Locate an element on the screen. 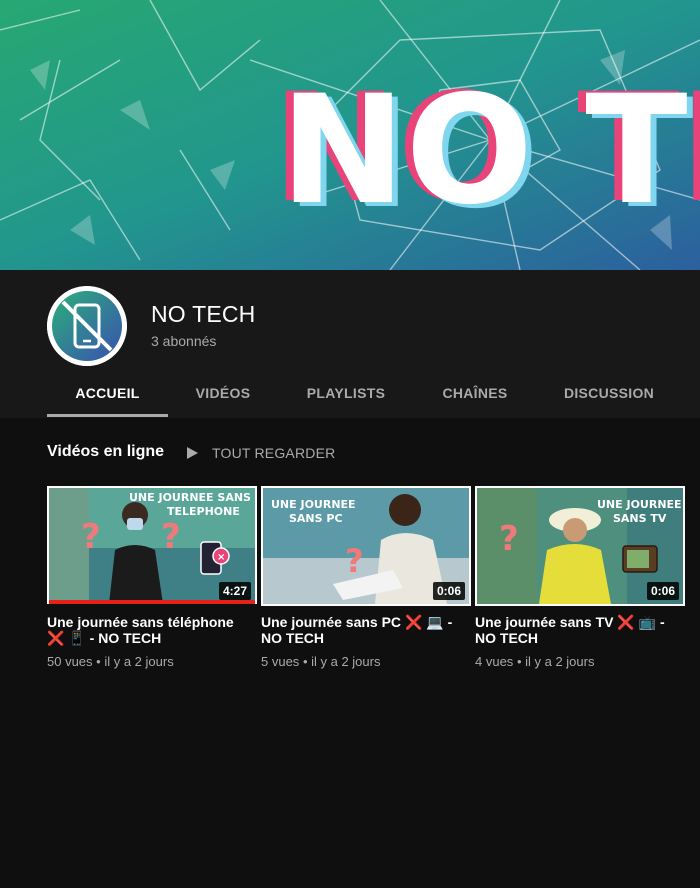  video-title: Une journée sans TV ❌ 📺 - NO TECH is located at coordinates (577, 630).